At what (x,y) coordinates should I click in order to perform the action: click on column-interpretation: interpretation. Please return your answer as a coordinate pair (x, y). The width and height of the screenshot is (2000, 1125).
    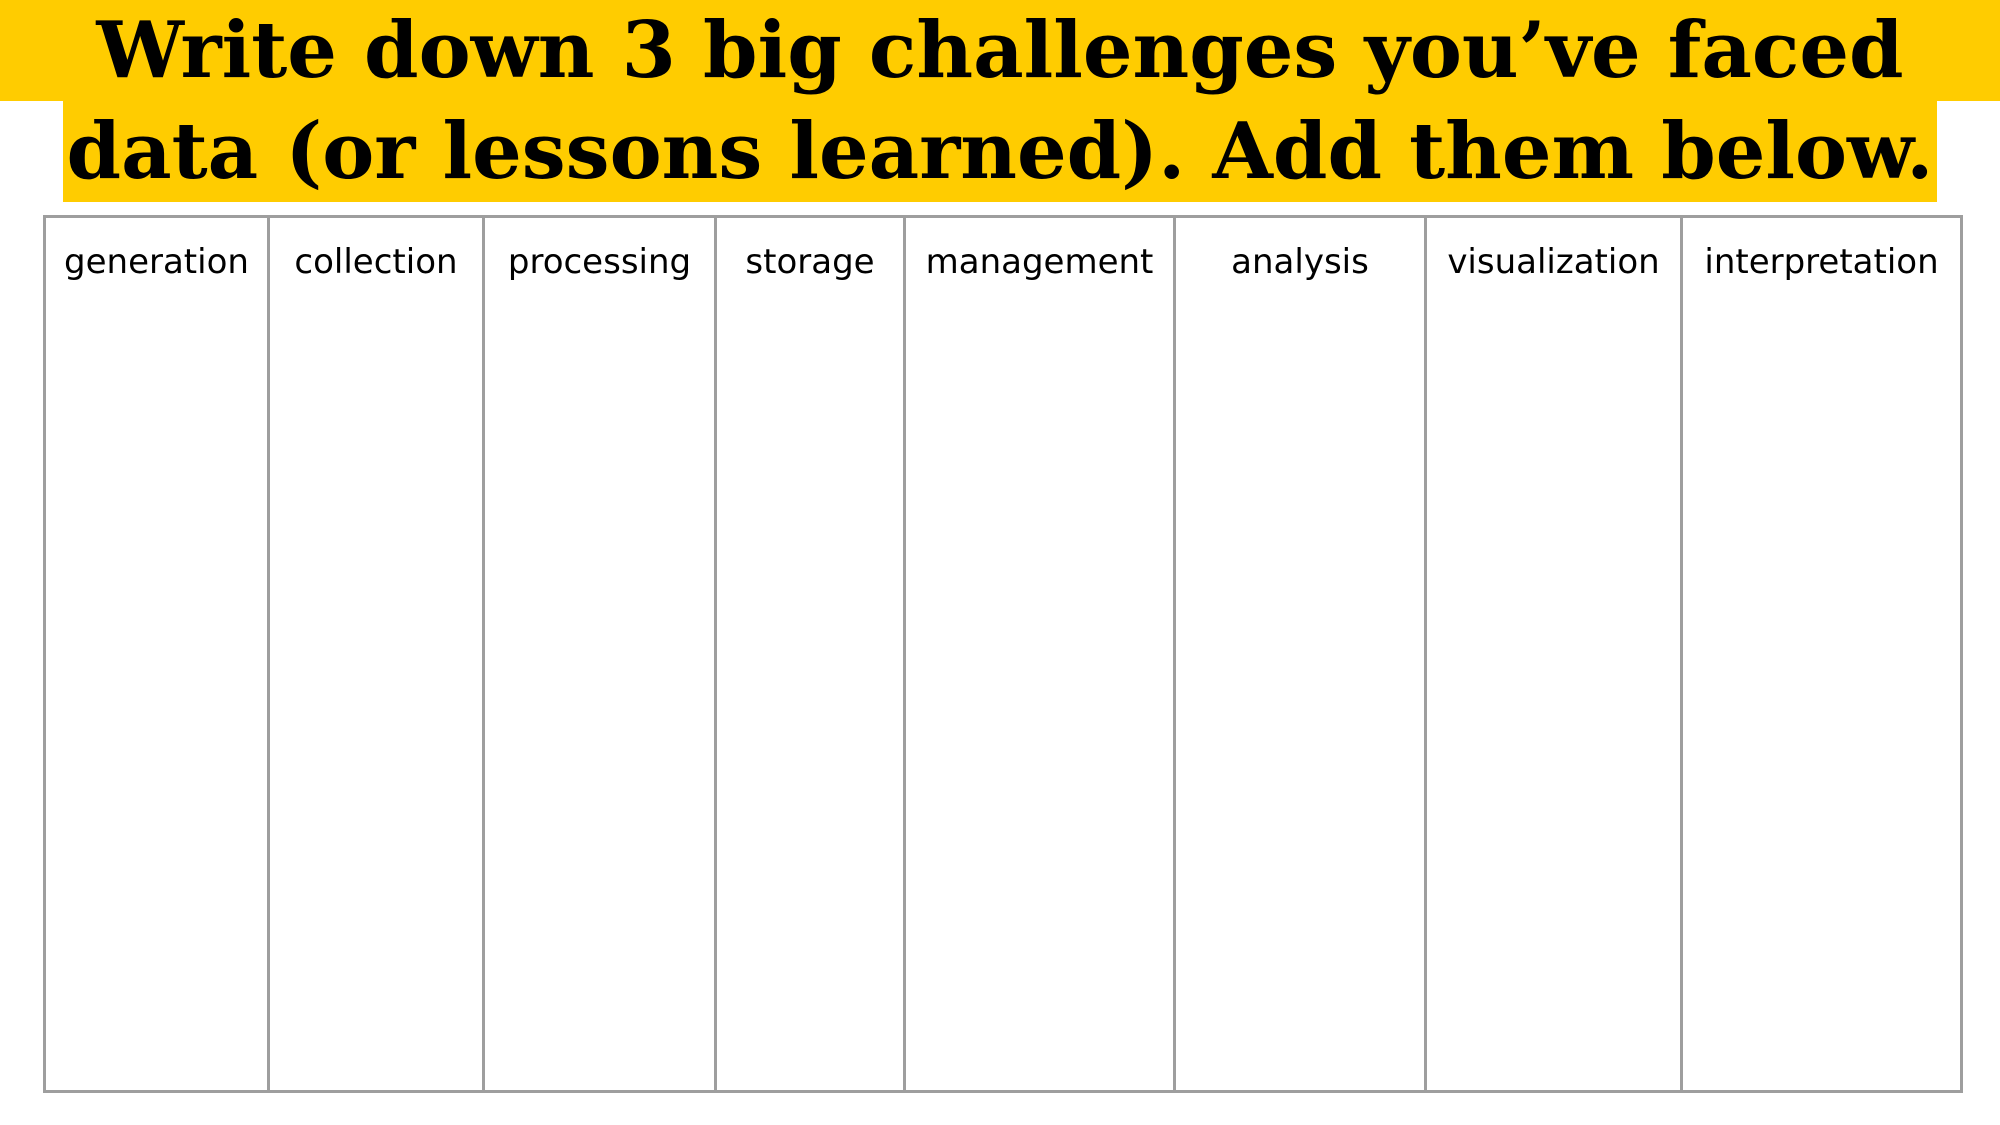
    Looking at the image, I should click on (1821, 654).